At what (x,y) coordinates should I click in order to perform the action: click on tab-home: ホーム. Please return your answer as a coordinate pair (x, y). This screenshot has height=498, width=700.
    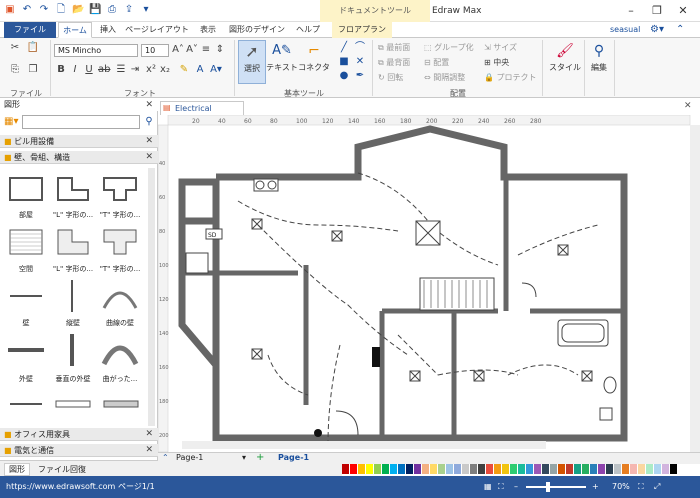
    Looking at the image, I should click on (75, 30).